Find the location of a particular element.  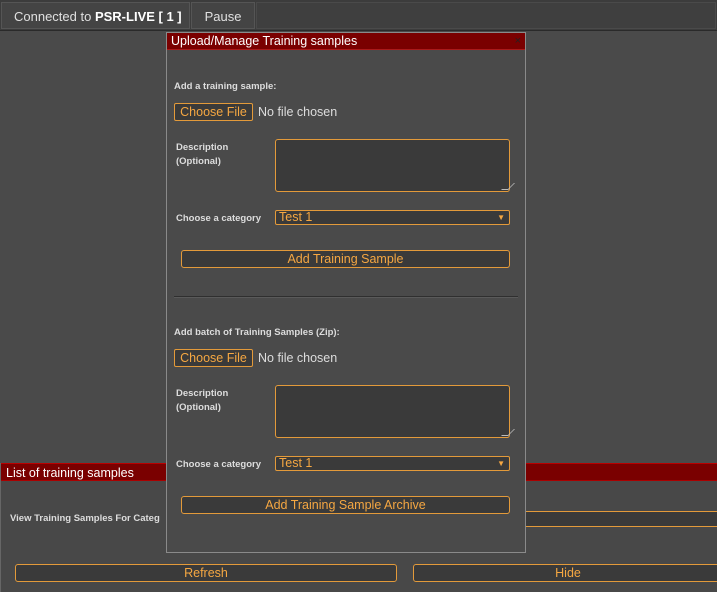

view-category-label: View Training Samples For Categ is located at coordinates (85, 518).